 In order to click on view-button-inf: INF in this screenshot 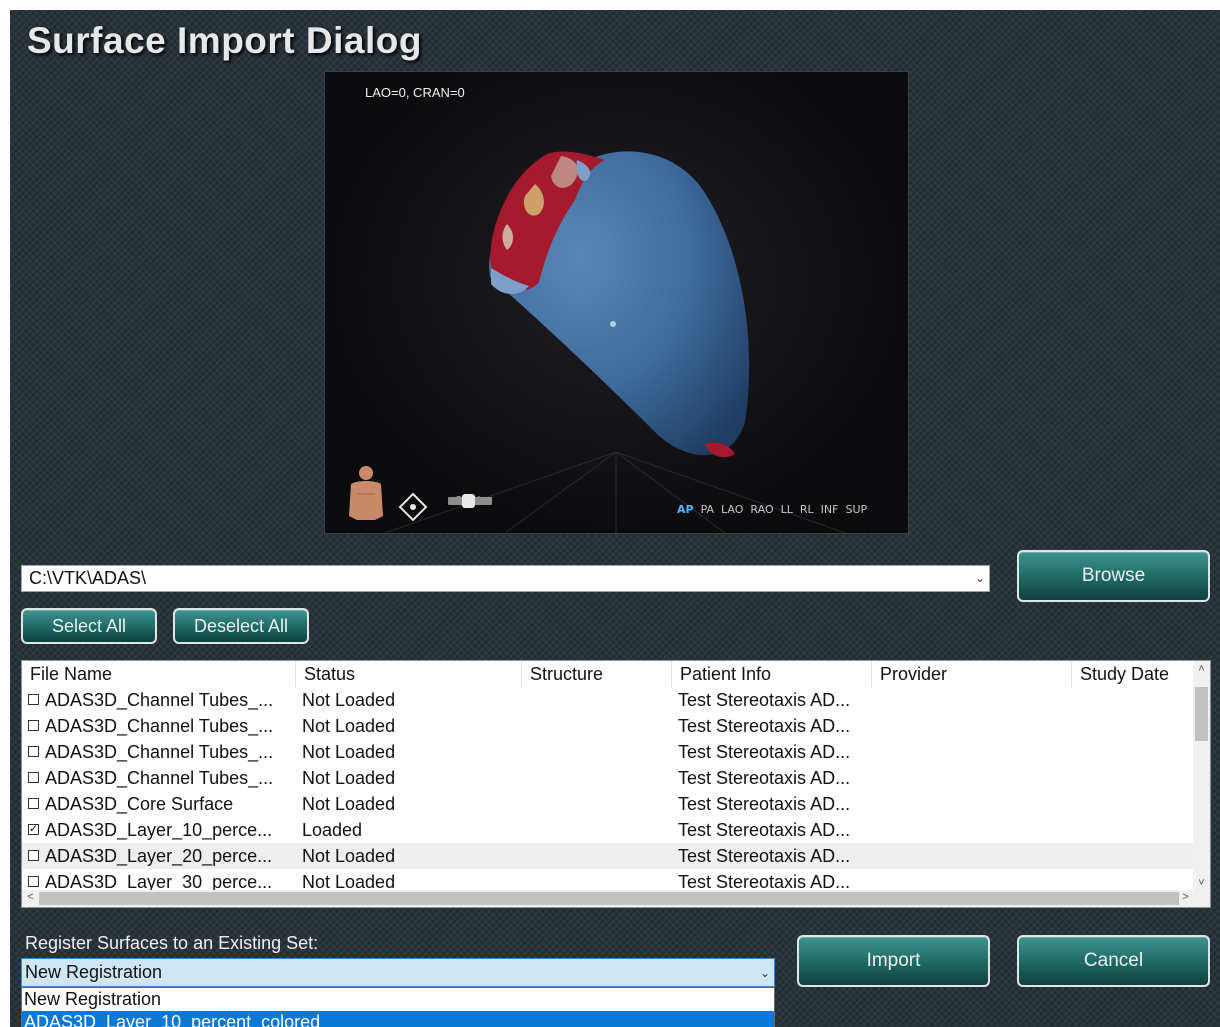, I will do `click(830, 509)`.